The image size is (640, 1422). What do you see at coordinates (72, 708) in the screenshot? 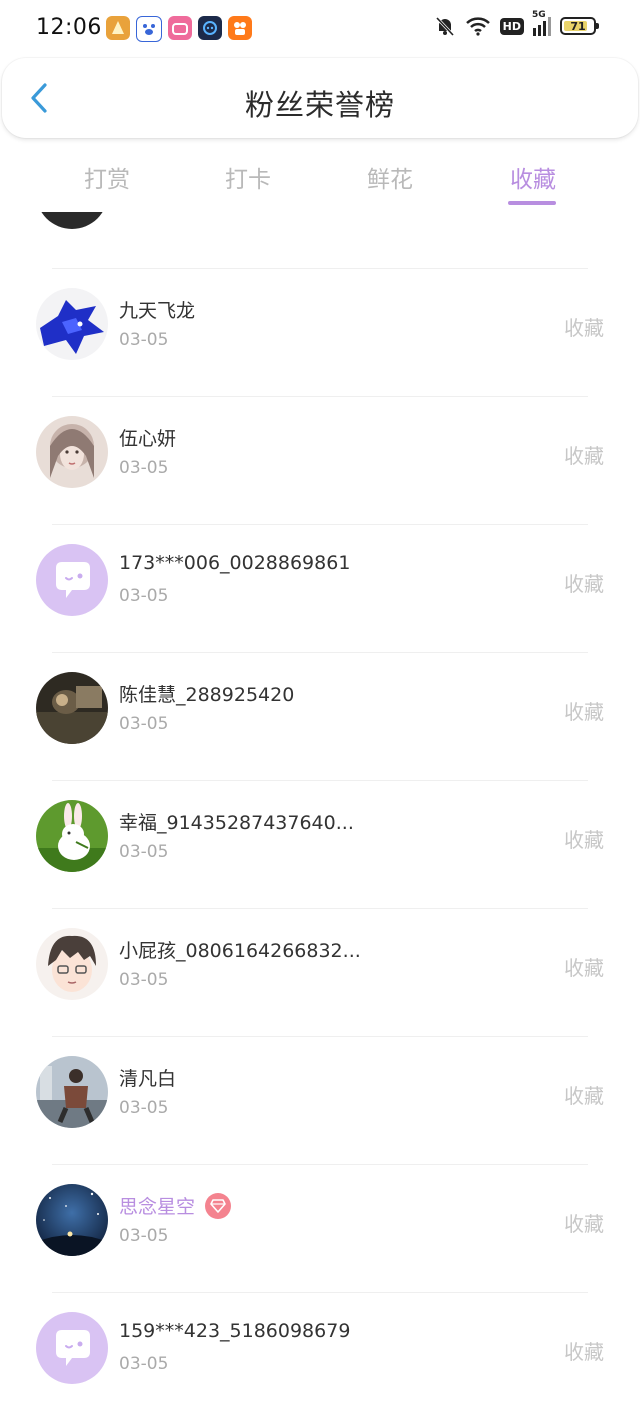
I see `dark-photo-avatar` at bounding box center [72, 708].